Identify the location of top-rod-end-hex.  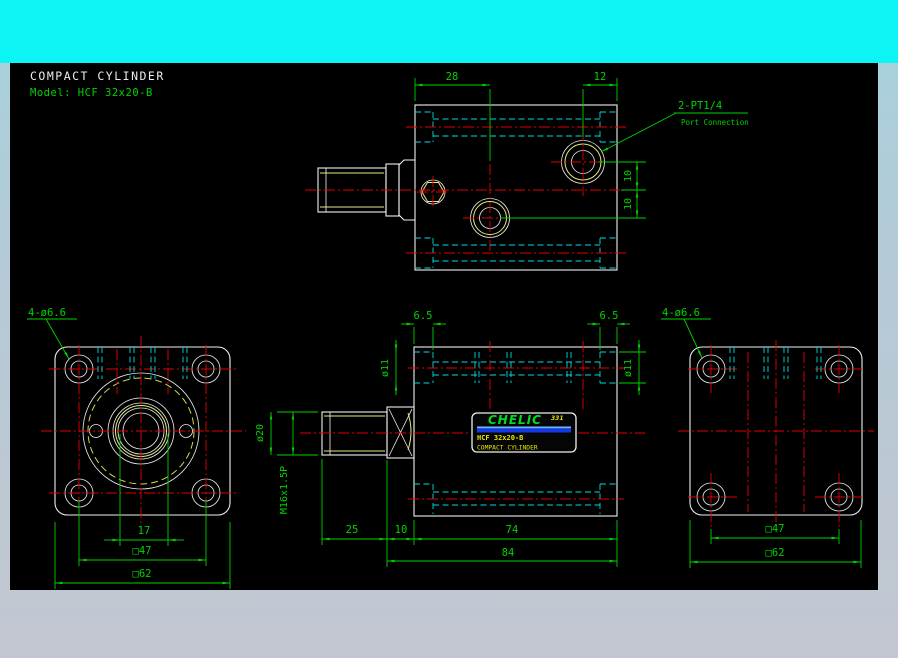
(433, 192).